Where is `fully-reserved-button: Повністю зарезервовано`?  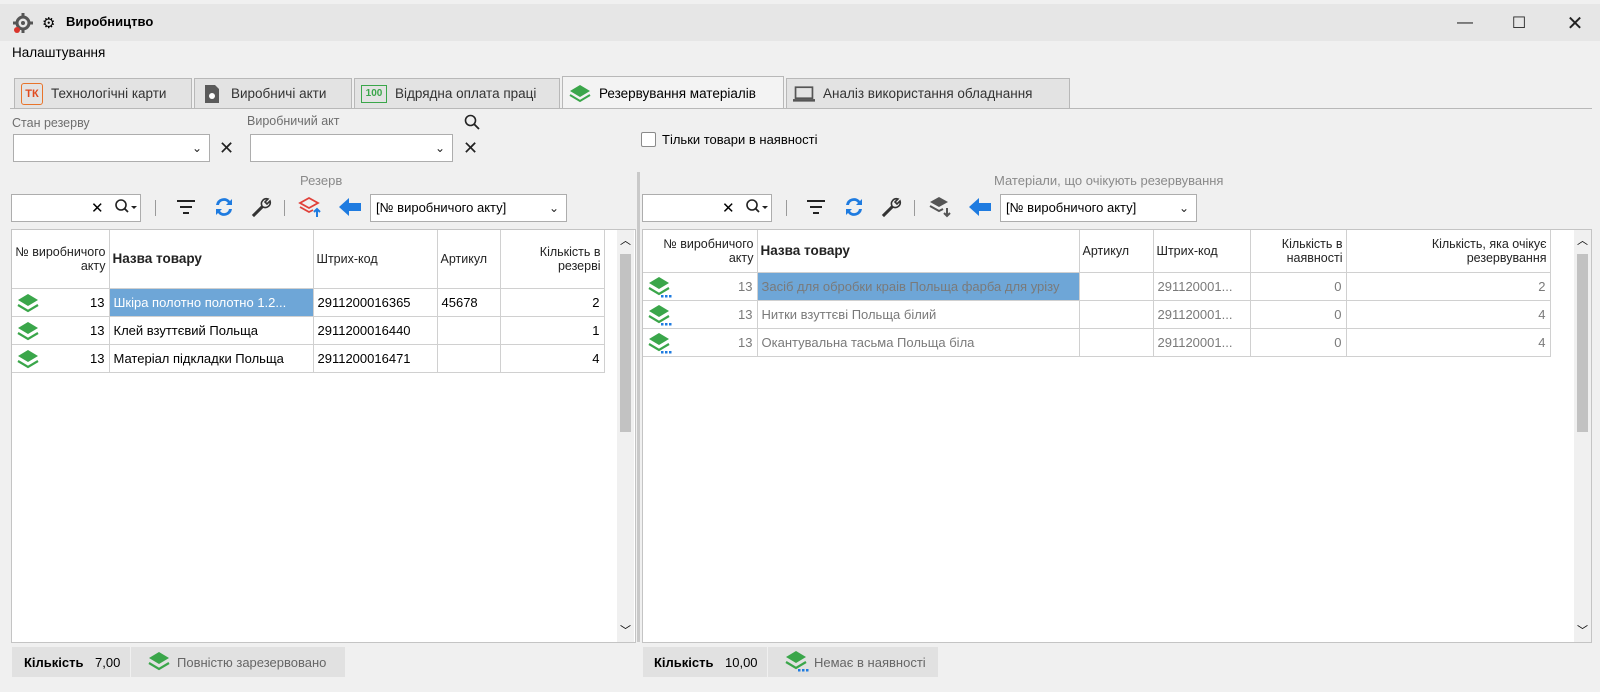
fully-reserved-button: Повністю зарезервовано is located at coordinates (238, 662).